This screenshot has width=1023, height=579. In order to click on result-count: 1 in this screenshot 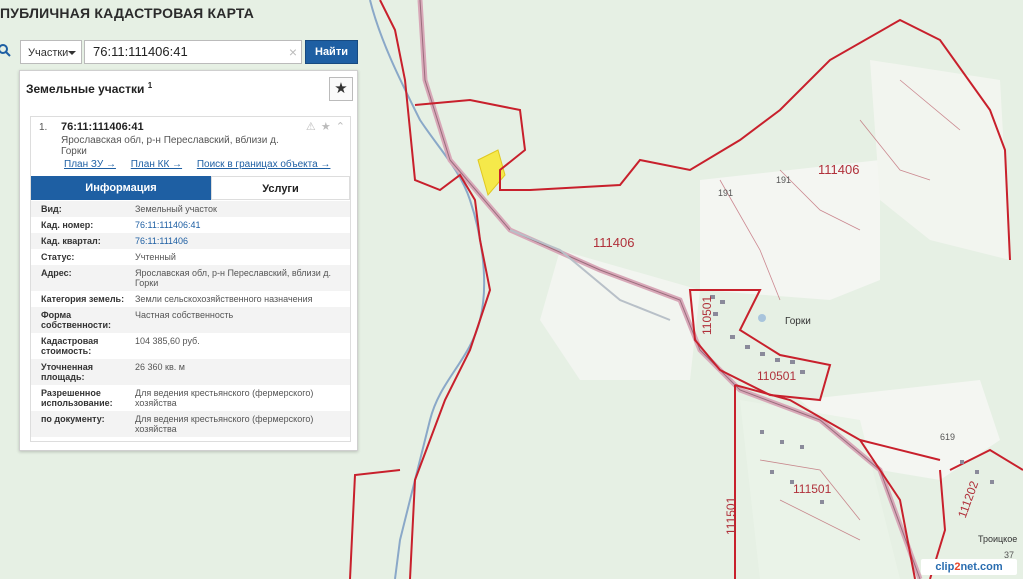, I will do `click(150, 85)`.